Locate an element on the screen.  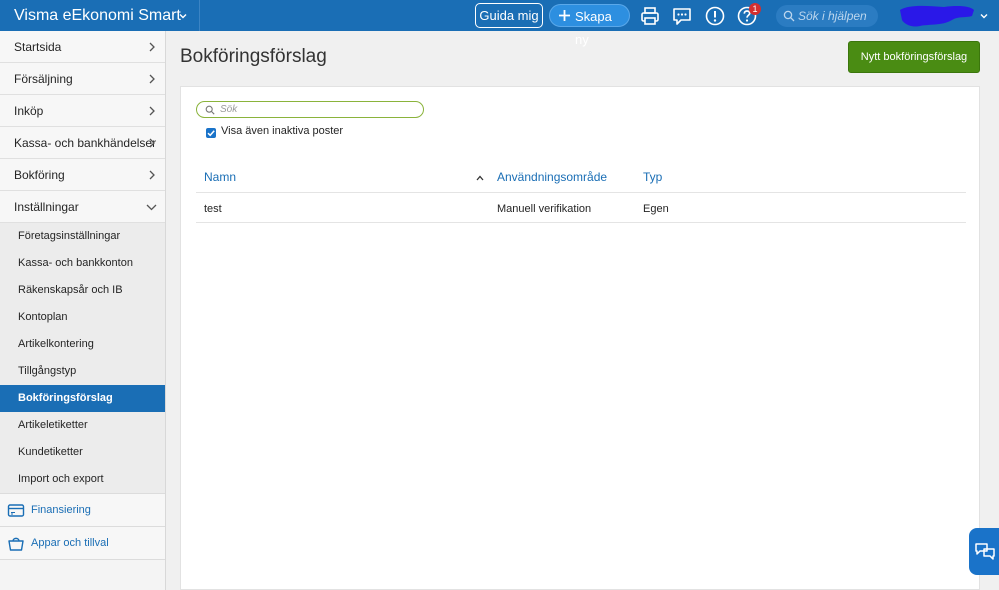
column-header-name: Namn is located at coordinates (220, 177).